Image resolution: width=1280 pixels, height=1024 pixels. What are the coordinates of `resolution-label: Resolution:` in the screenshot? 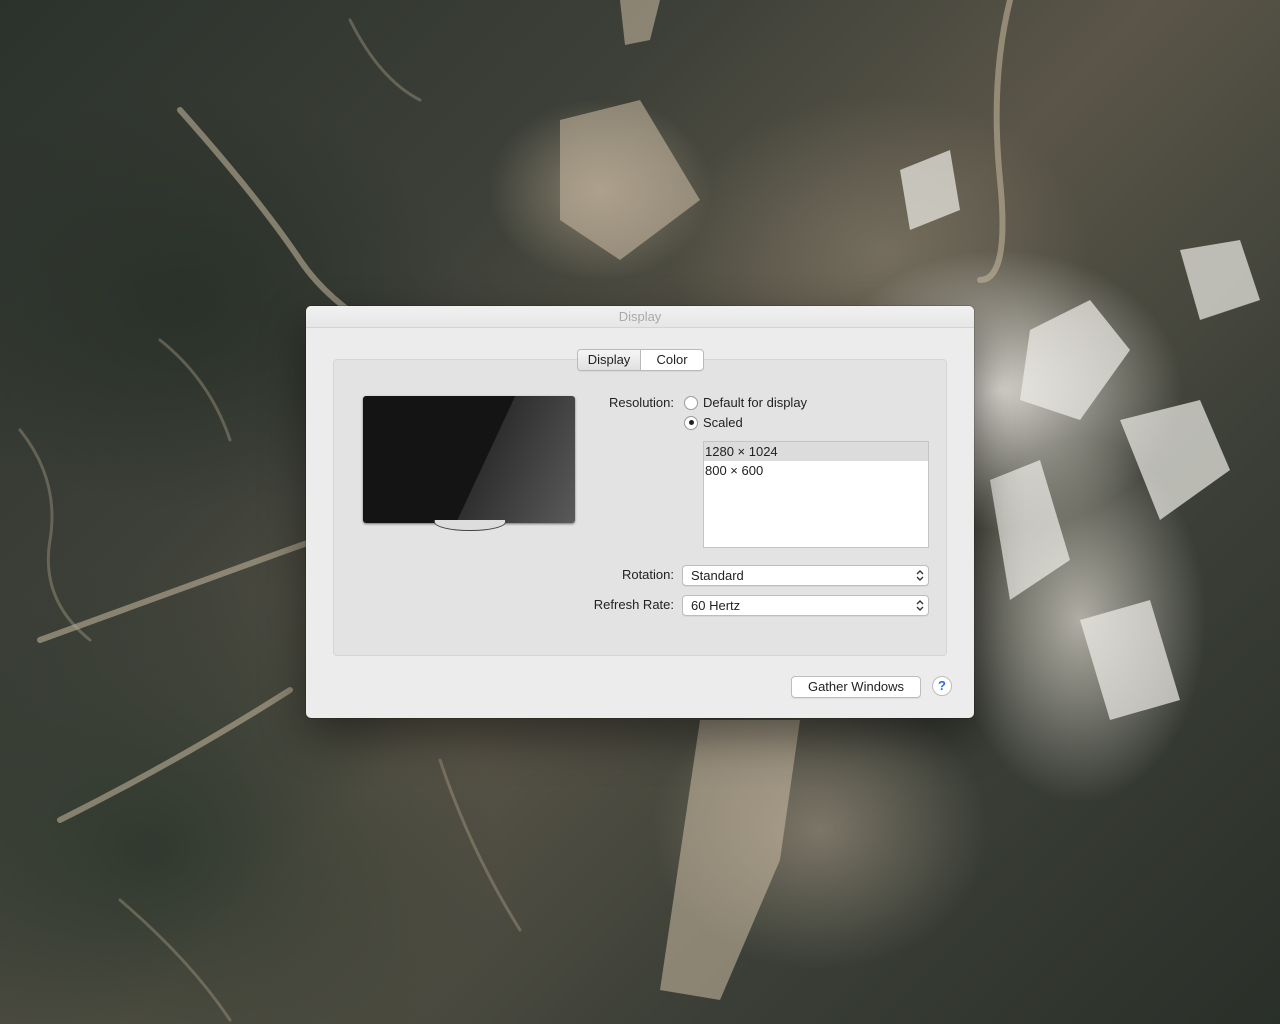 It's located at (641, 402).